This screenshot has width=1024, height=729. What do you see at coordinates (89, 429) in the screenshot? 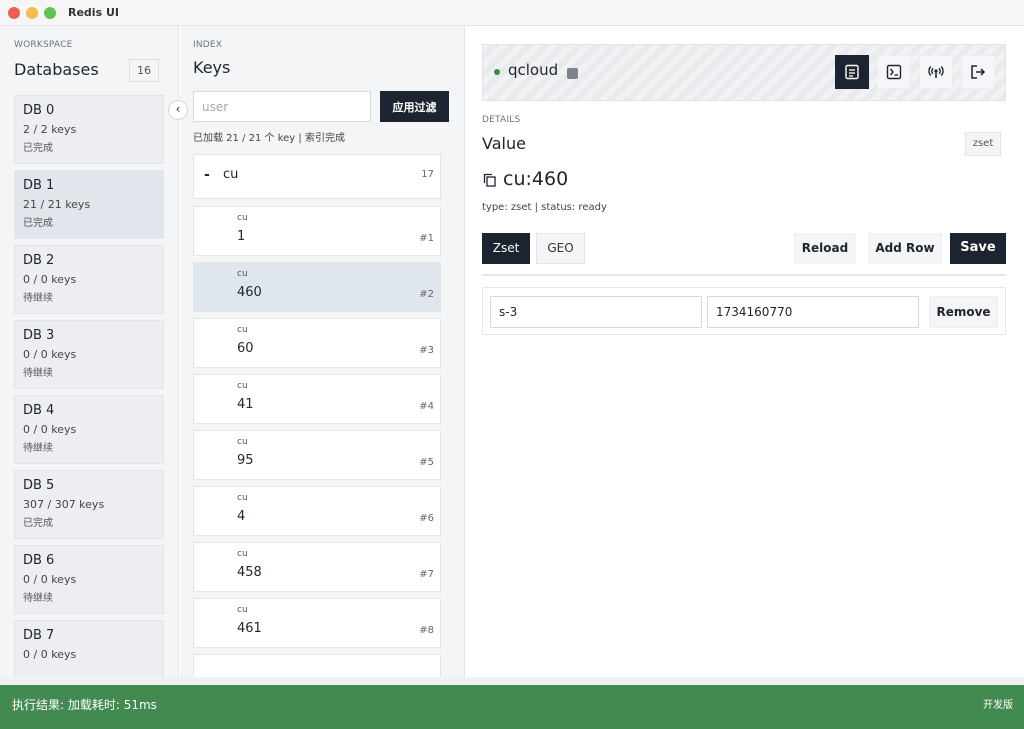
I see `db-card-4: DB 4 0 / 0 keys 待继续` at bounding box center [89, 429].